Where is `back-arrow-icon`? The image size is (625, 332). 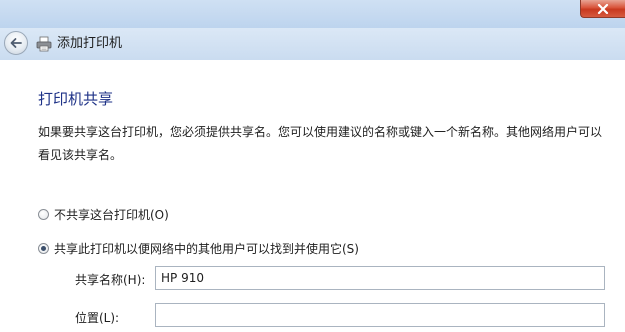
back-arrow-icon is located at coordinates (16, 43).